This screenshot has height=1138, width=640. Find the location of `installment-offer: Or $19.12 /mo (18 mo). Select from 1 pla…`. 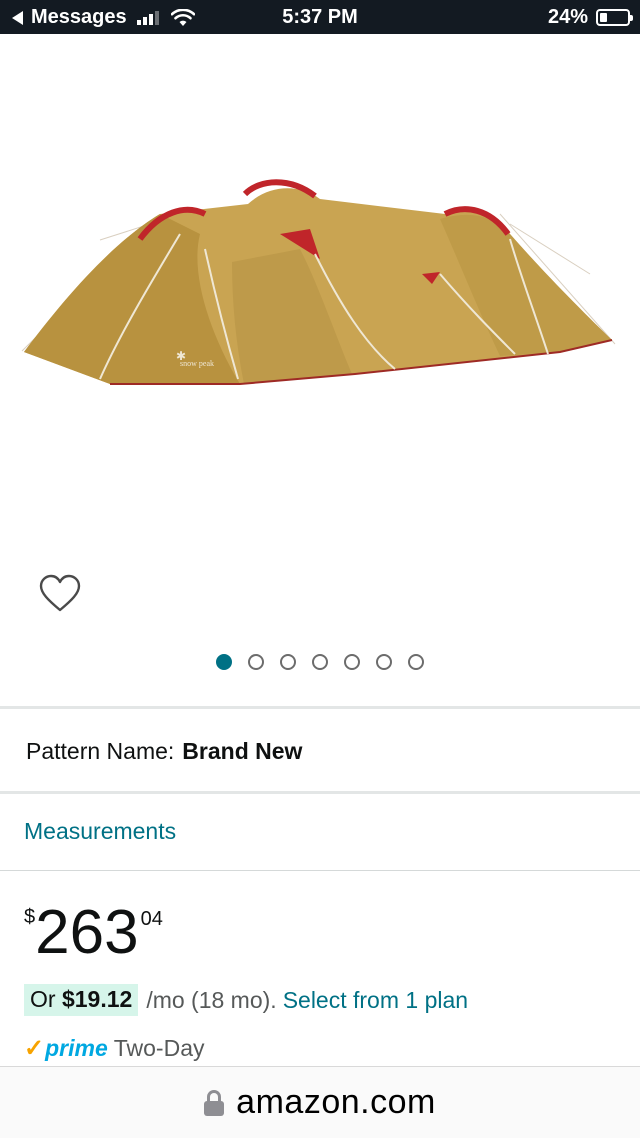

installment-offer: Or $19.12 /mo (18 mo). Select from 1 pla… is located at coordinates (246, 1000).